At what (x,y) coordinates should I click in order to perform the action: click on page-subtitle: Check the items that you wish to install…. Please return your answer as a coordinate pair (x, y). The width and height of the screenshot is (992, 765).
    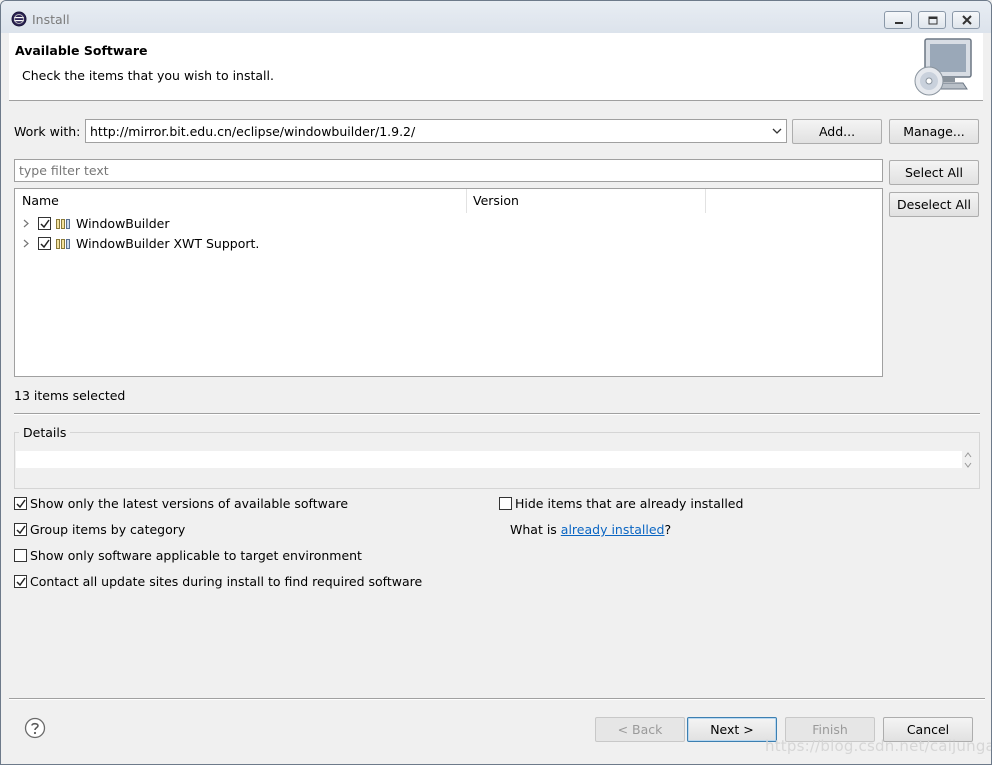
    Looking at the image, I should click on (148, 75).